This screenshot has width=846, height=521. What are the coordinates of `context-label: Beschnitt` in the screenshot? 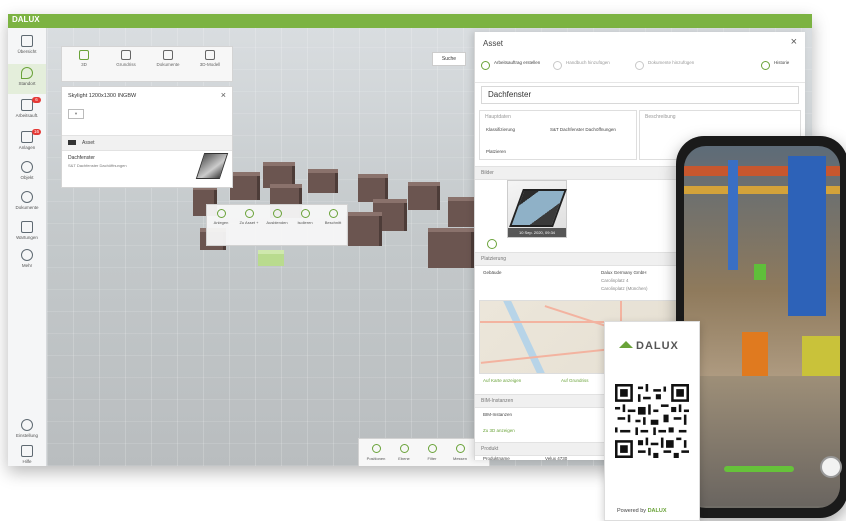 It's located at (333, 222).